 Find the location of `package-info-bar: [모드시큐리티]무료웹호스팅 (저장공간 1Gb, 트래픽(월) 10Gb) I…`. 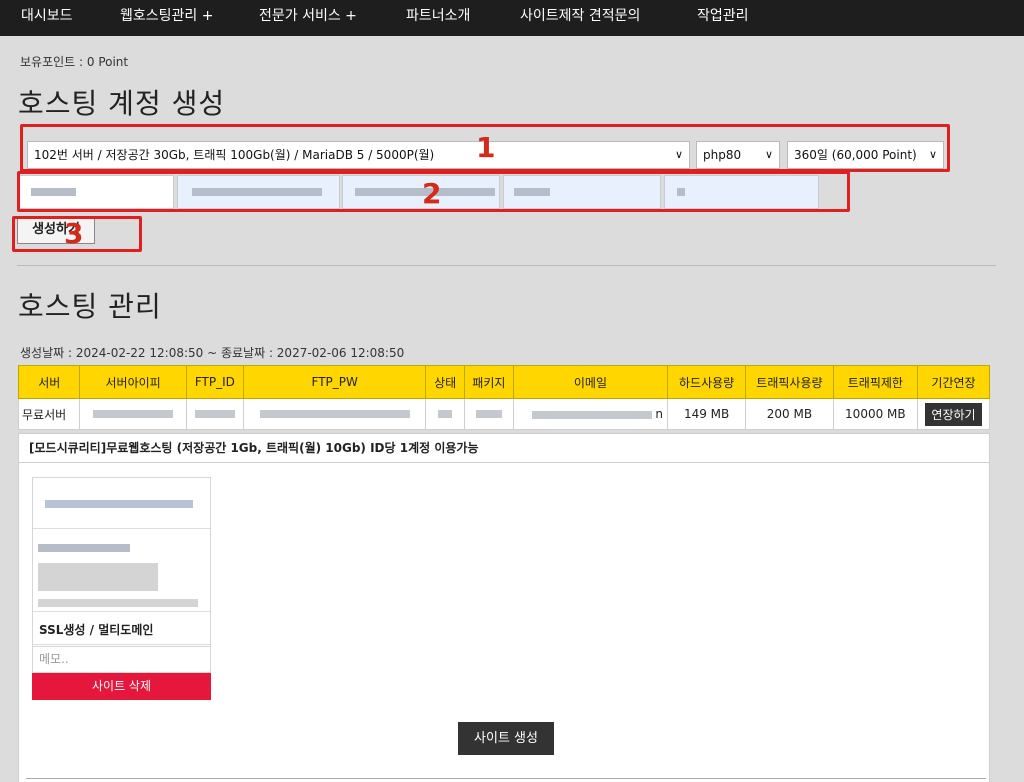

package-info-bar: [모드시큐리티]무료웹호스팅 (저장공간 1Gb, 트래픽(월) 10Gb) I… is located at coordinates (504, 448).